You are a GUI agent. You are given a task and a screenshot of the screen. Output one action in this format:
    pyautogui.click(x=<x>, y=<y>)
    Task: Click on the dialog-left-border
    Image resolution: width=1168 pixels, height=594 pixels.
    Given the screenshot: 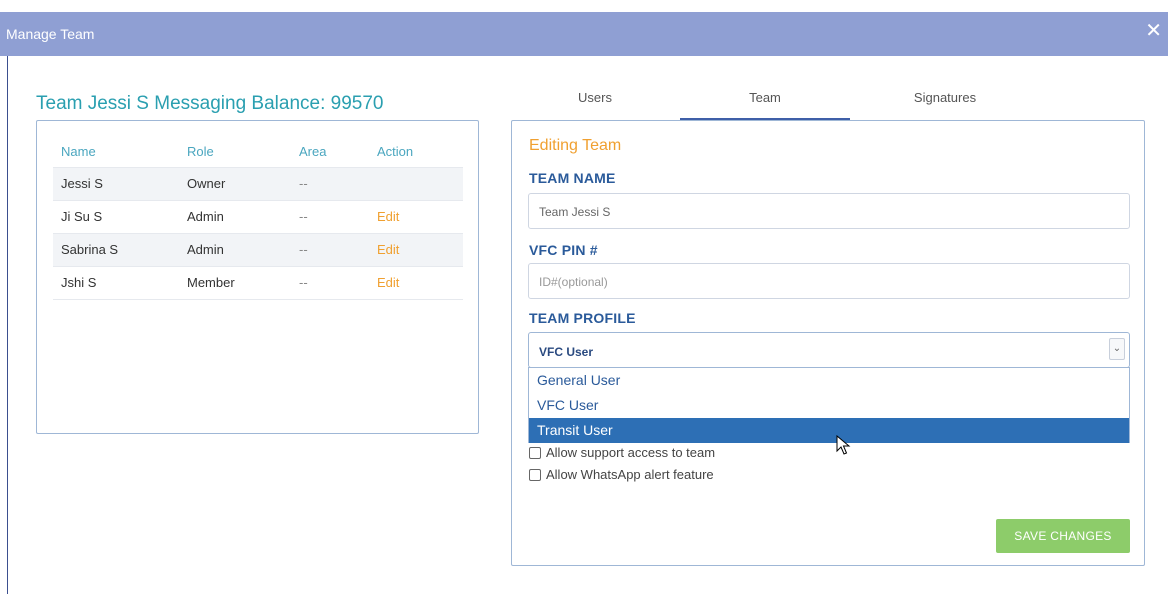 What is the action you would take?
    pyautogui.click(x=7, y=325)
    